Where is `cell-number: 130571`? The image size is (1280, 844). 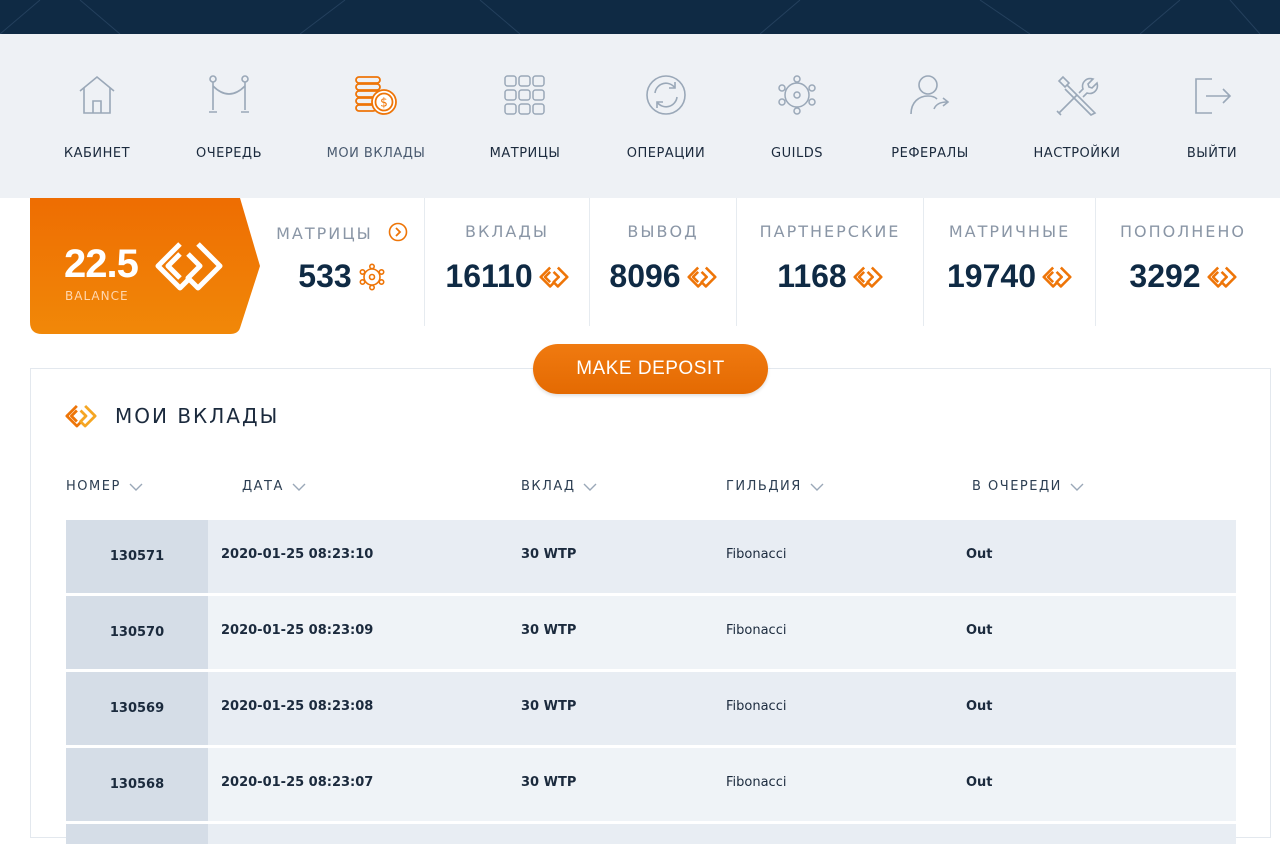 cell-number: 130571 is located at coordinates (137, 556).